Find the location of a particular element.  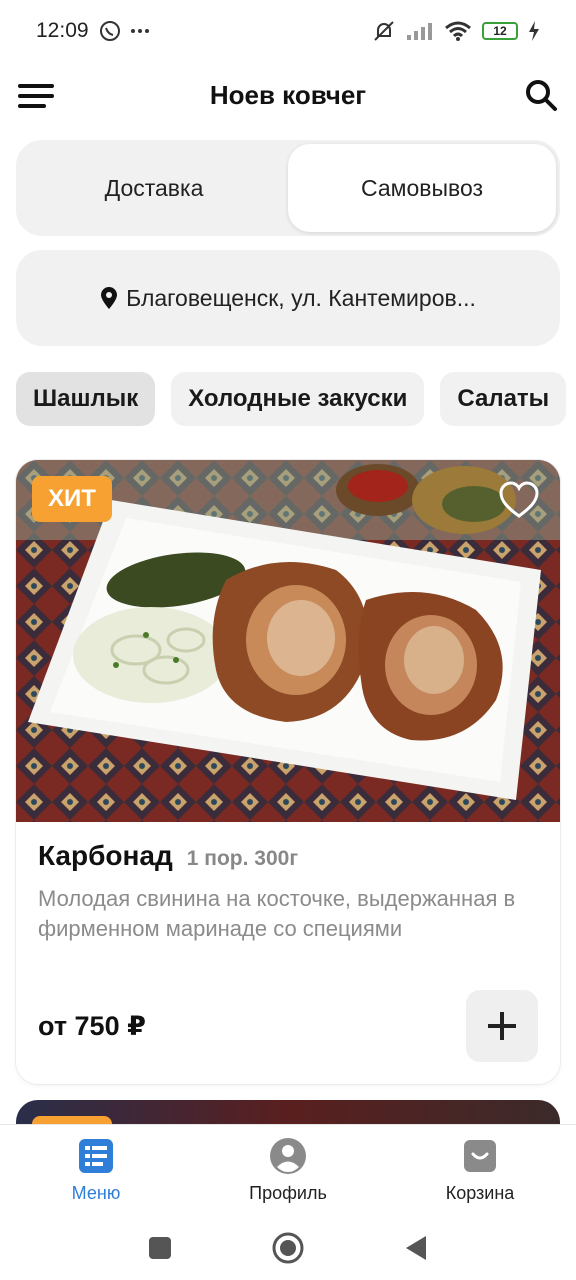

nav-profile: Профиль is located at coordinates (288, 1170).